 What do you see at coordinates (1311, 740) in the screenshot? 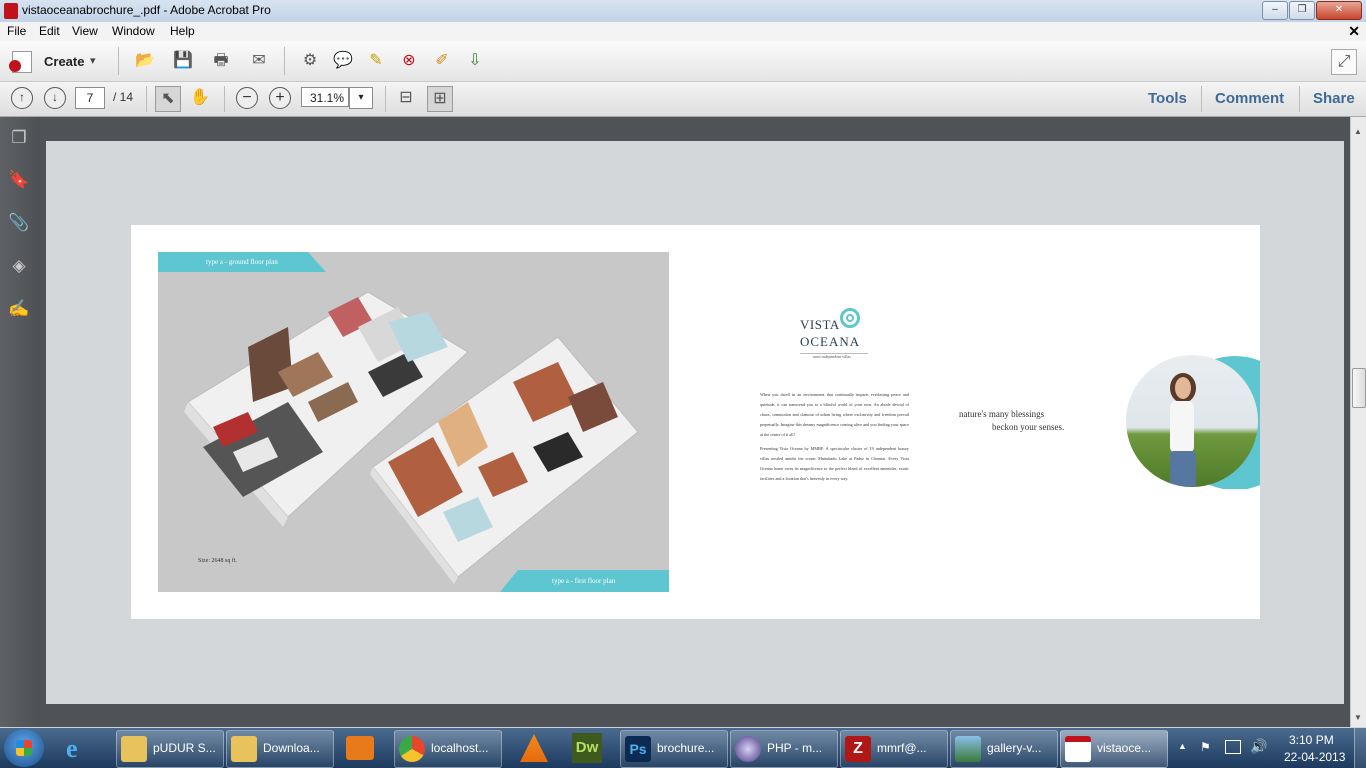
I see `clock-time: 3:10 PM` at bounding box center [1311, 740].